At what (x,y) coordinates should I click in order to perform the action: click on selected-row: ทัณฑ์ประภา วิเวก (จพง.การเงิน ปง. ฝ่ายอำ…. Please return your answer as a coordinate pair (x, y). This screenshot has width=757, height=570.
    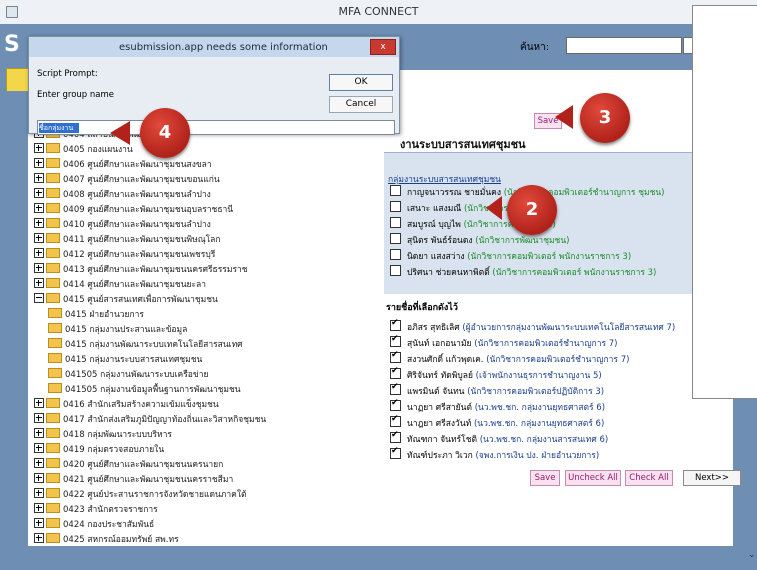
    Looking at the image, I should click on (494, 454).